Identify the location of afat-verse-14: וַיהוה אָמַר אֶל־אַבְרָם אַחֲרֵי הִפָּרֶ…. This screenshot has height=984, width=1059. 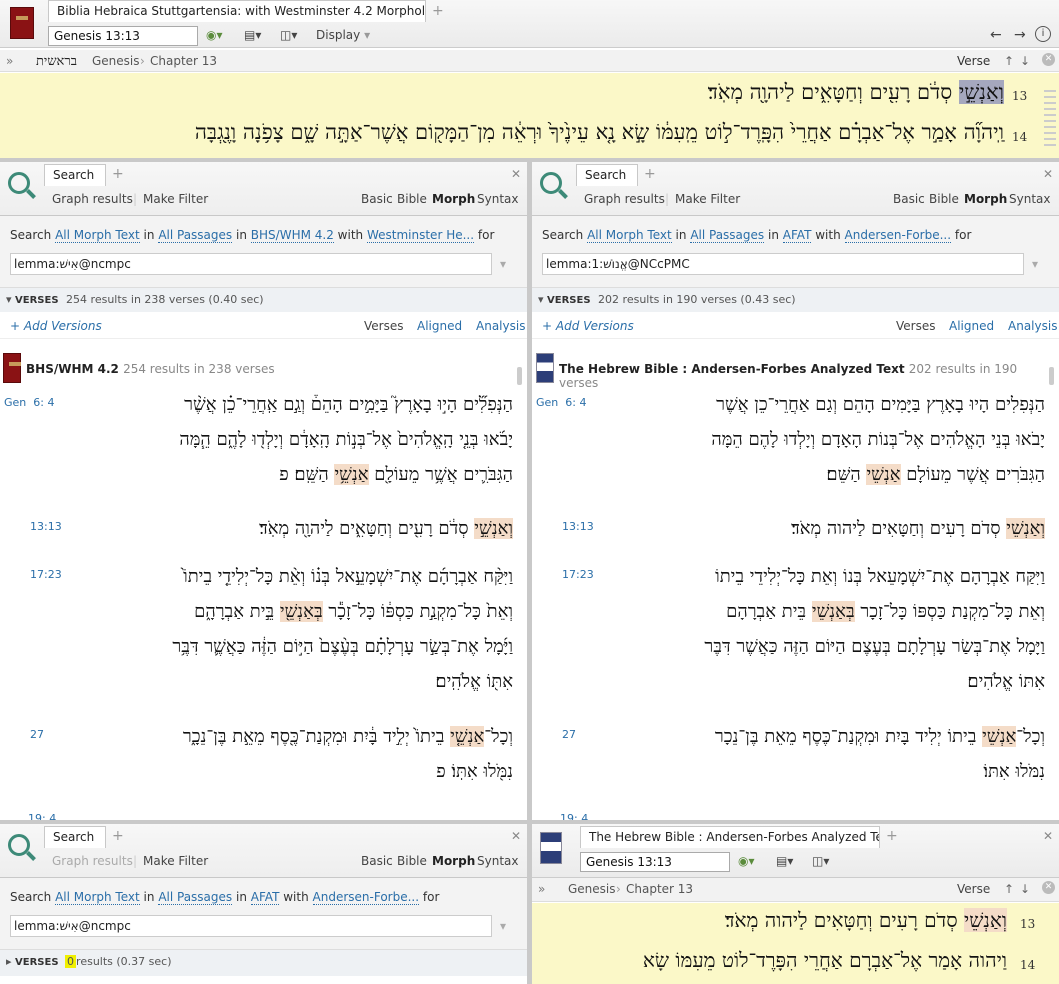
(825, 960).